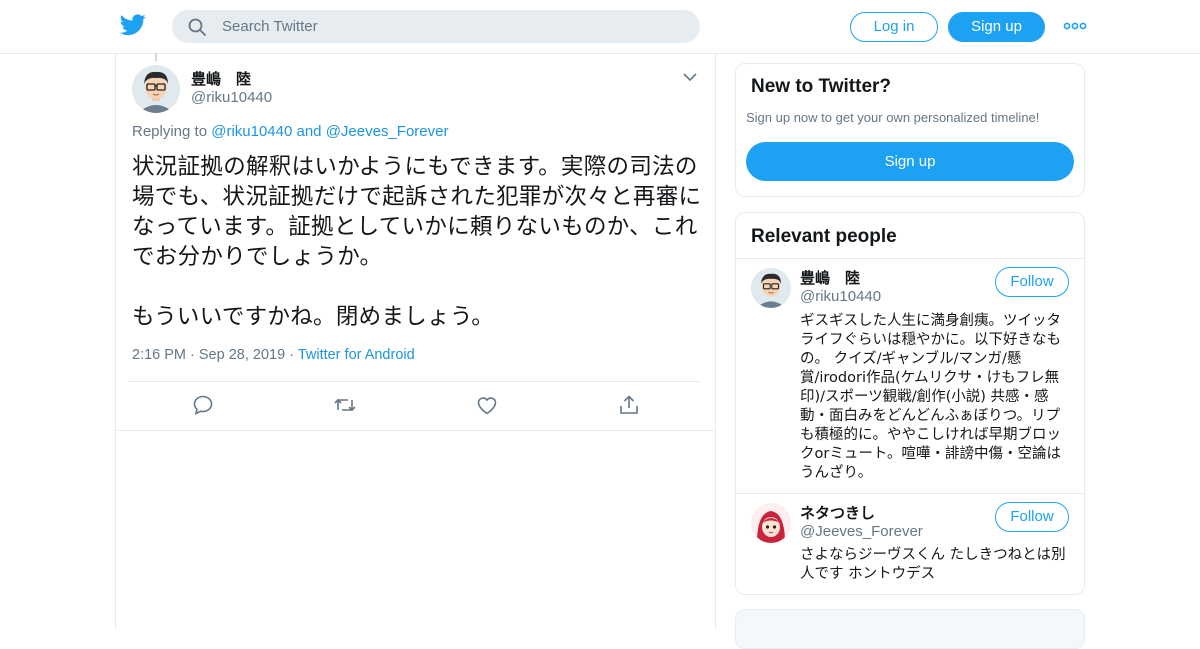 This screenshot has width=1200, height=649. I want to click on search-icon, so click(197, 27).